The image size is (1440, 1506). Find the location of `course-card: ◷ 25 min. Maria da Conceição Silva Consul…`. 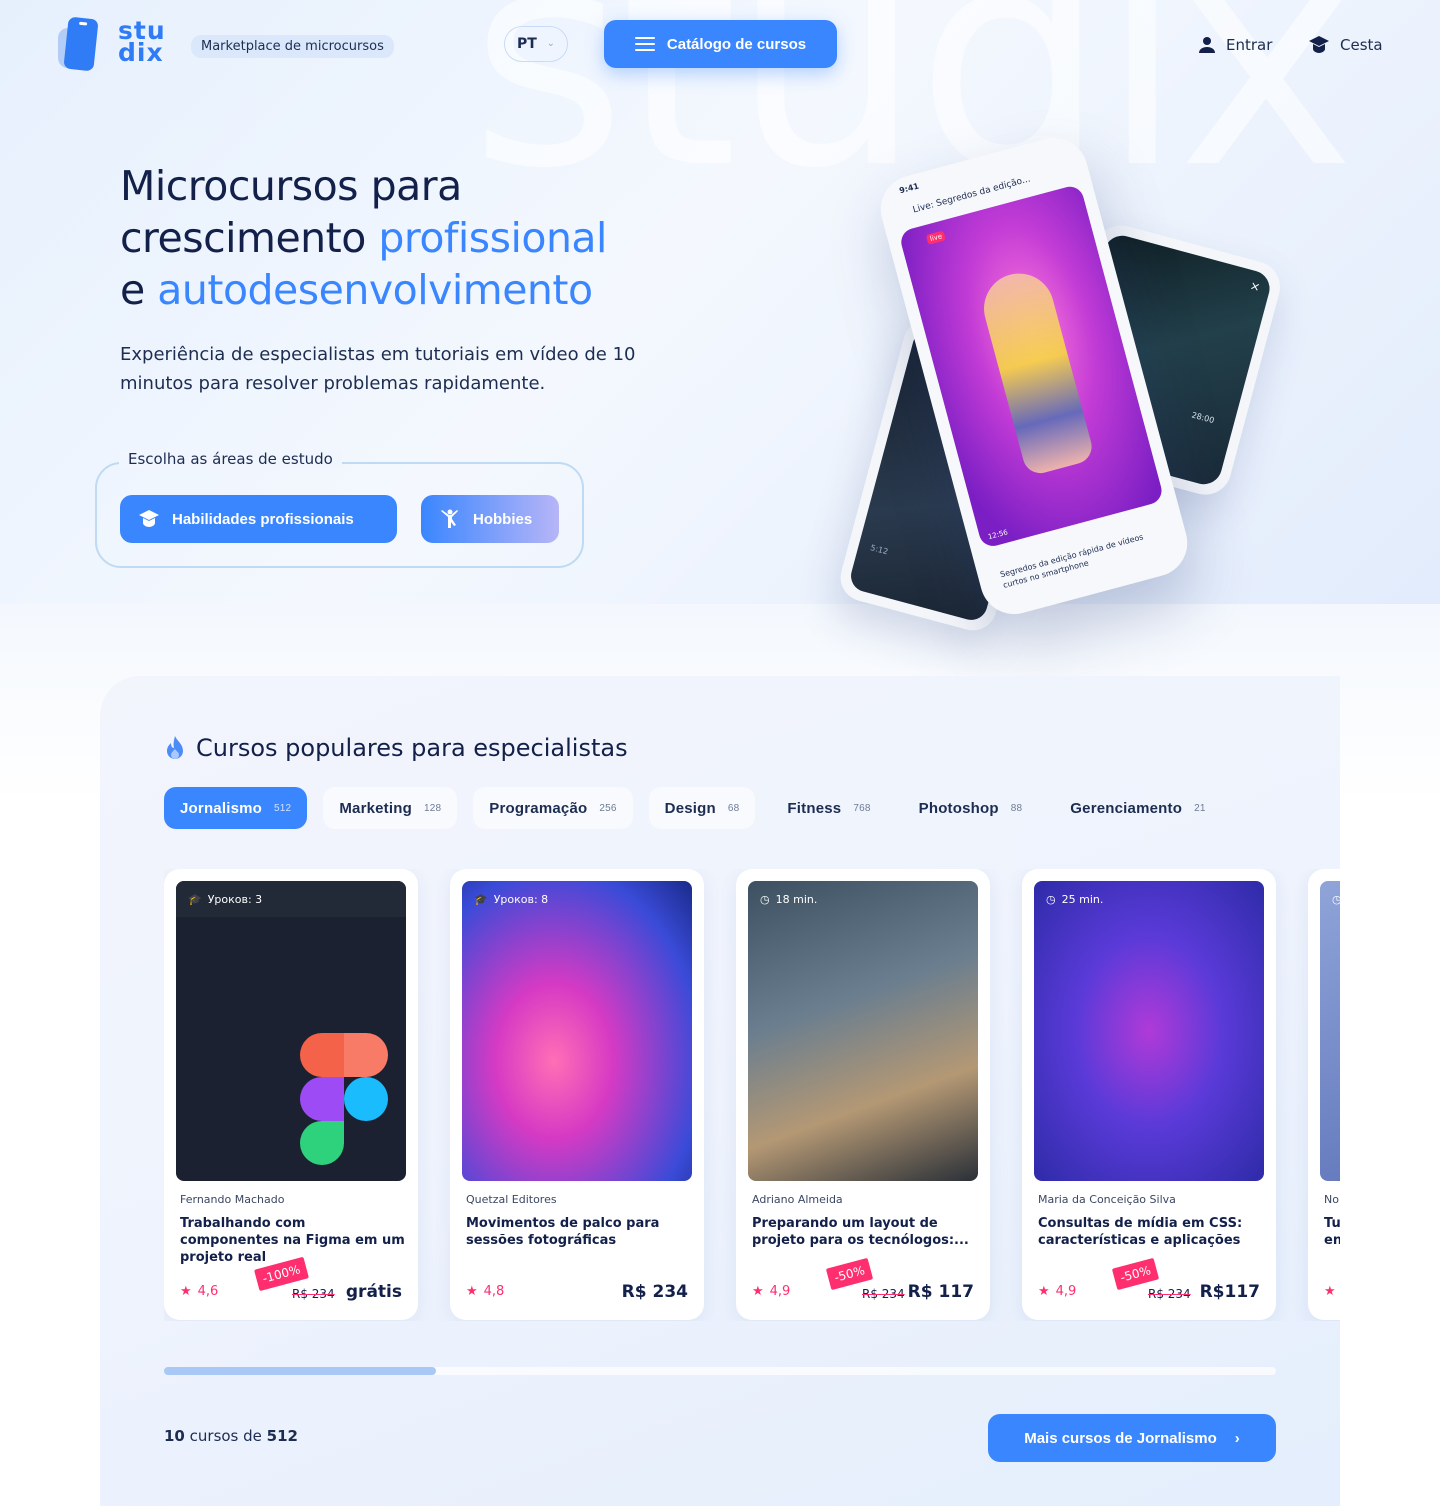

course-card: ◷ 25 min. Maria da Conceição Silva Consul… is located at coordinates (1149, 1094).